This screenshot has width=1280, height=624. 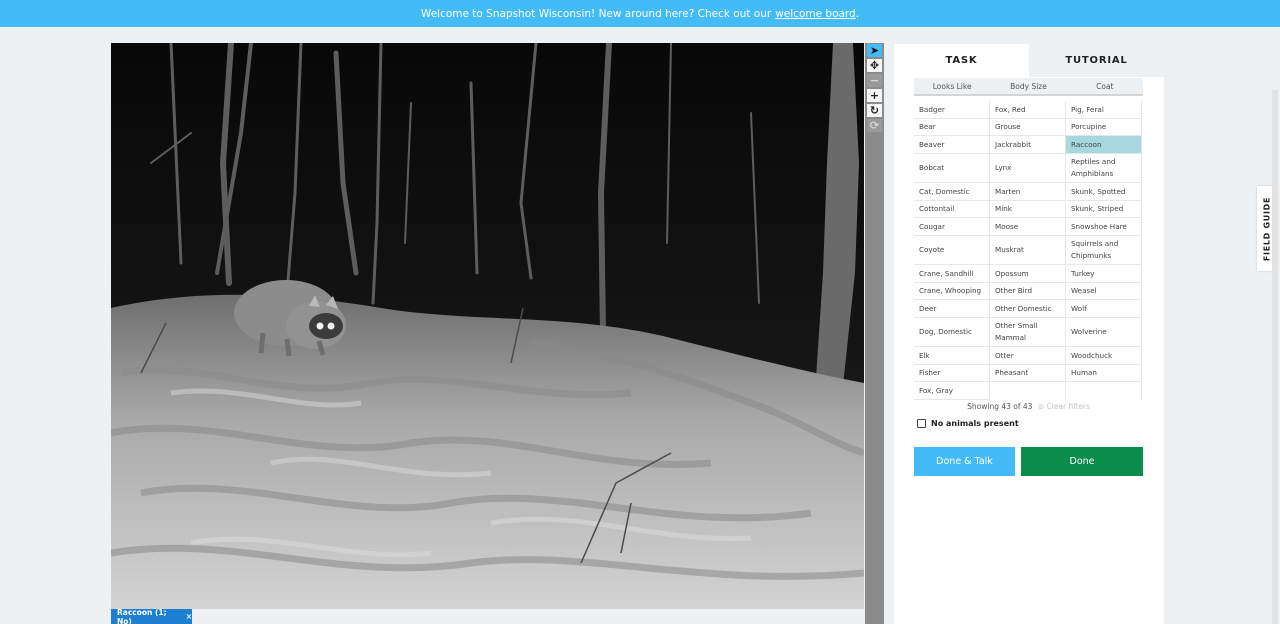 I want to click on species-choice: Dog, Domestic, so click(x=952, y=332).